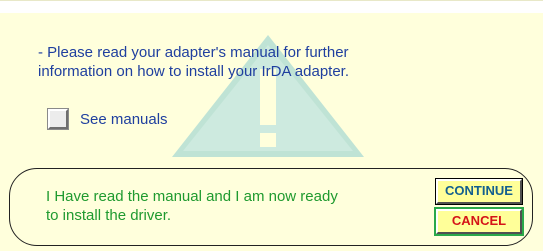  I want to click on see-manuals-checkbox-row: See manuals, so click(107, 119).